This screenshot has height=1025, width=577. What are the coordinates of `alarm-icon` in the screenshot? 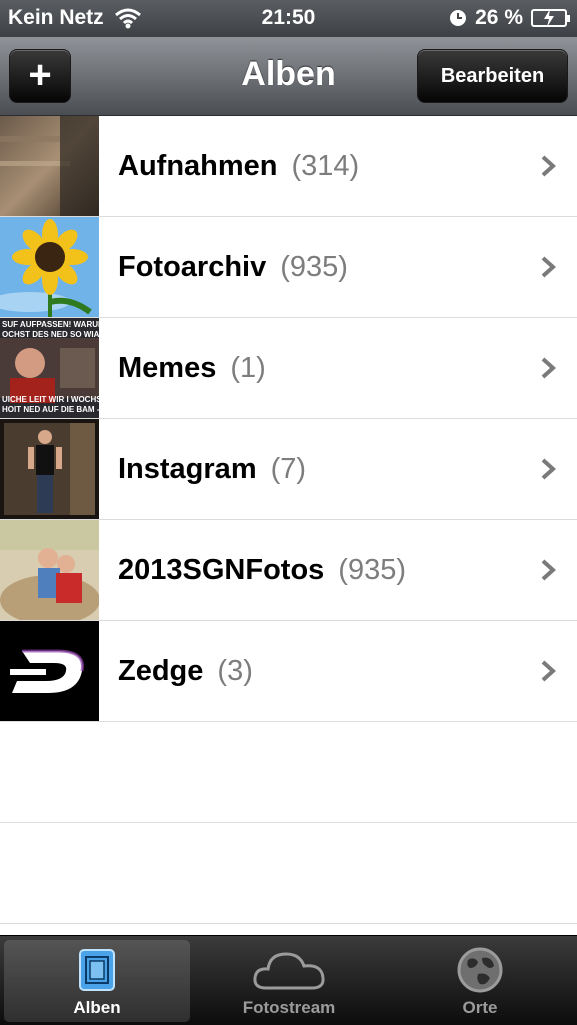 It's located at (458, 18).